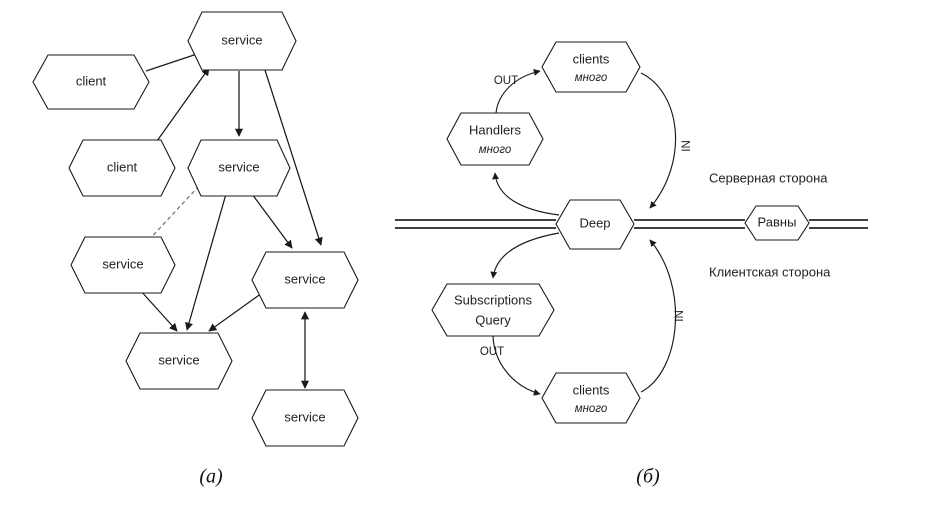 Image resolution: width=928 pixels, height=513 pixels. What do you see at coordinates (206, 262) in the screenshot?
I see `edge-service-mid-to-service-bottom` at bounding box center [206, 262].